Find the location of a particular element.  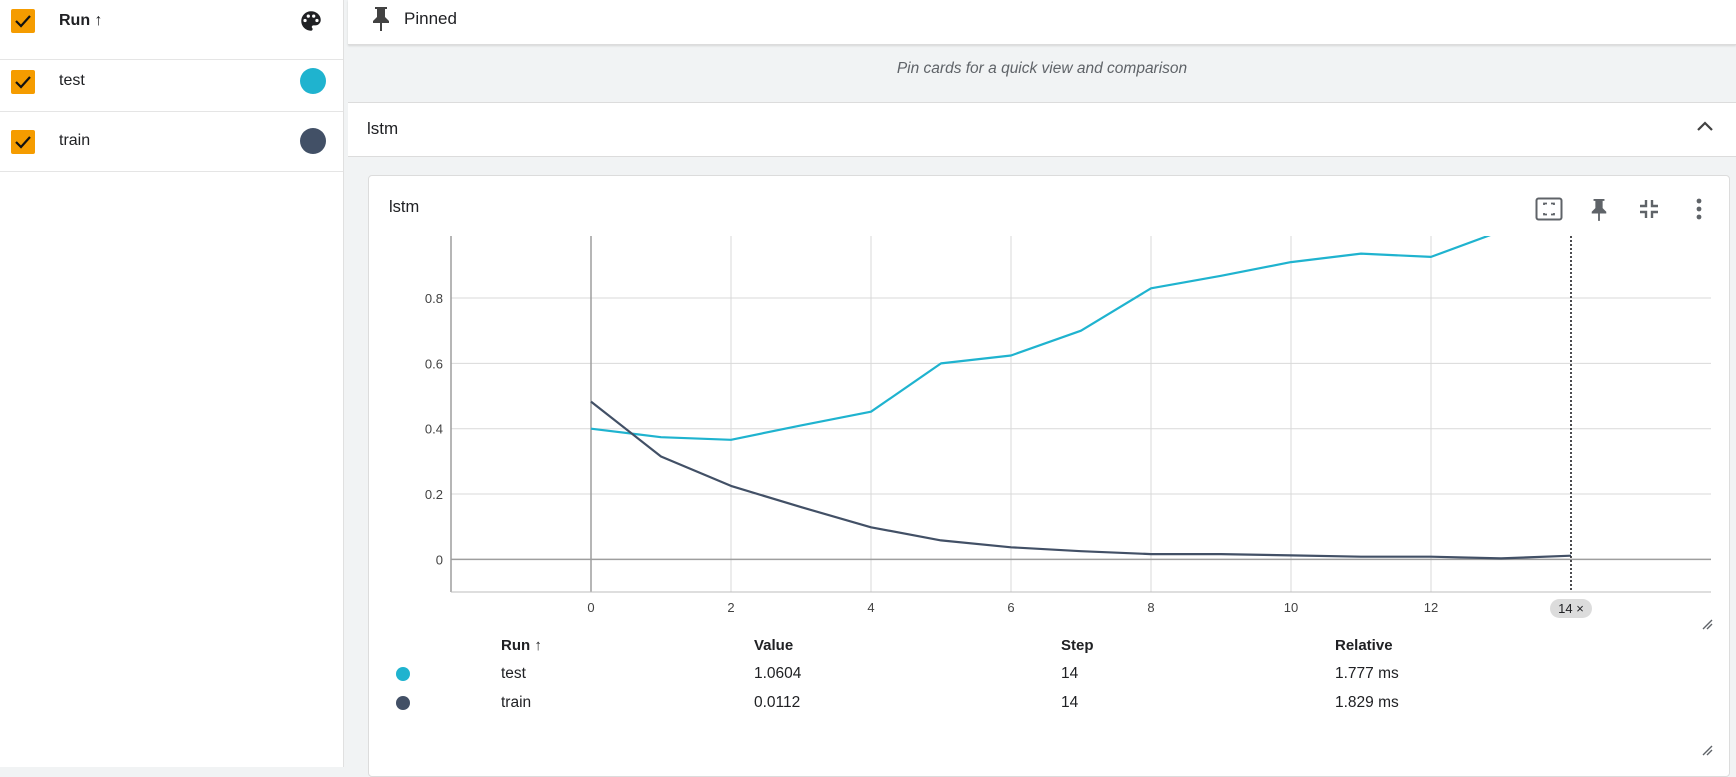

table-cell-relative: 1.829 ms is located at coordinates (1367, 702).